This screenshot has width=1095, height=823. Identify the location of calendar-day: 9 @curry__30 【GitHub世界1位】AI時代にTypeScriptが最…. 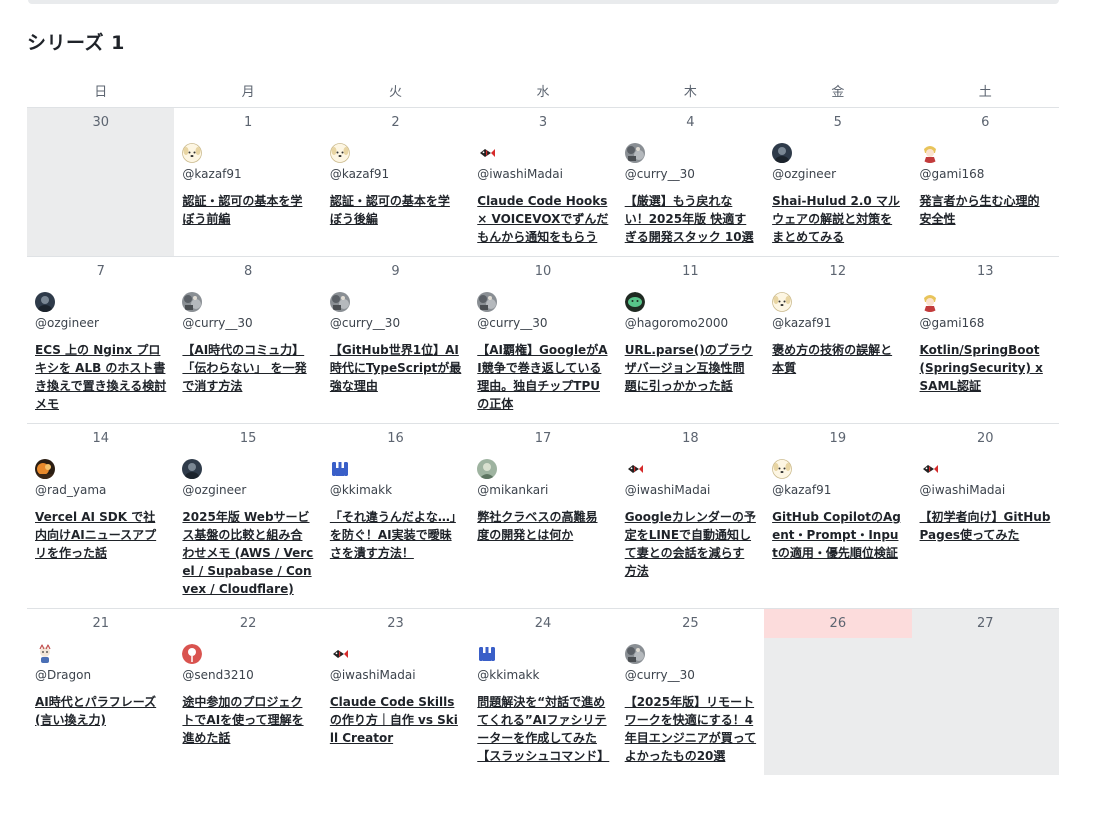
(395, 340).